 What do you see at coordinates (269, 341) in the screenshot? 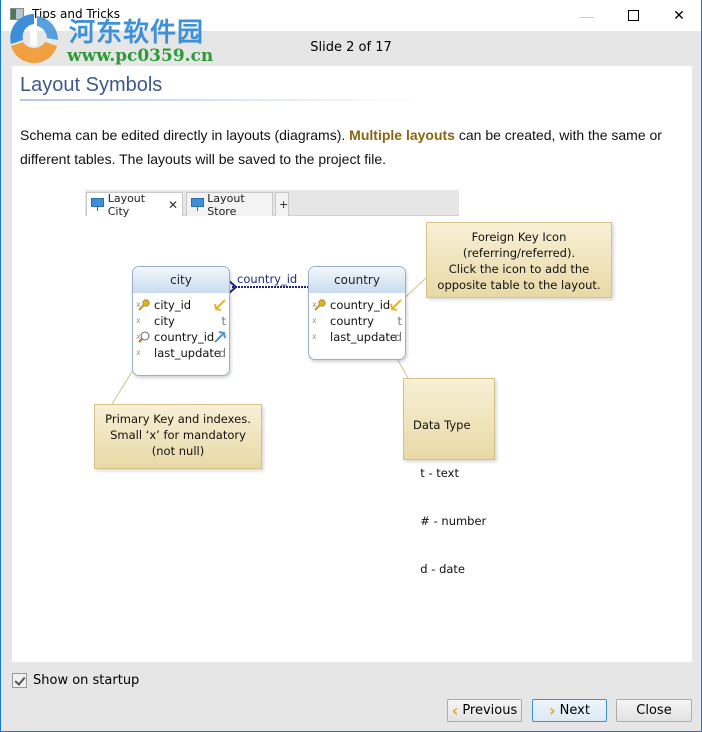
I see `diagram-connectors` at bounding box center [269, 341].